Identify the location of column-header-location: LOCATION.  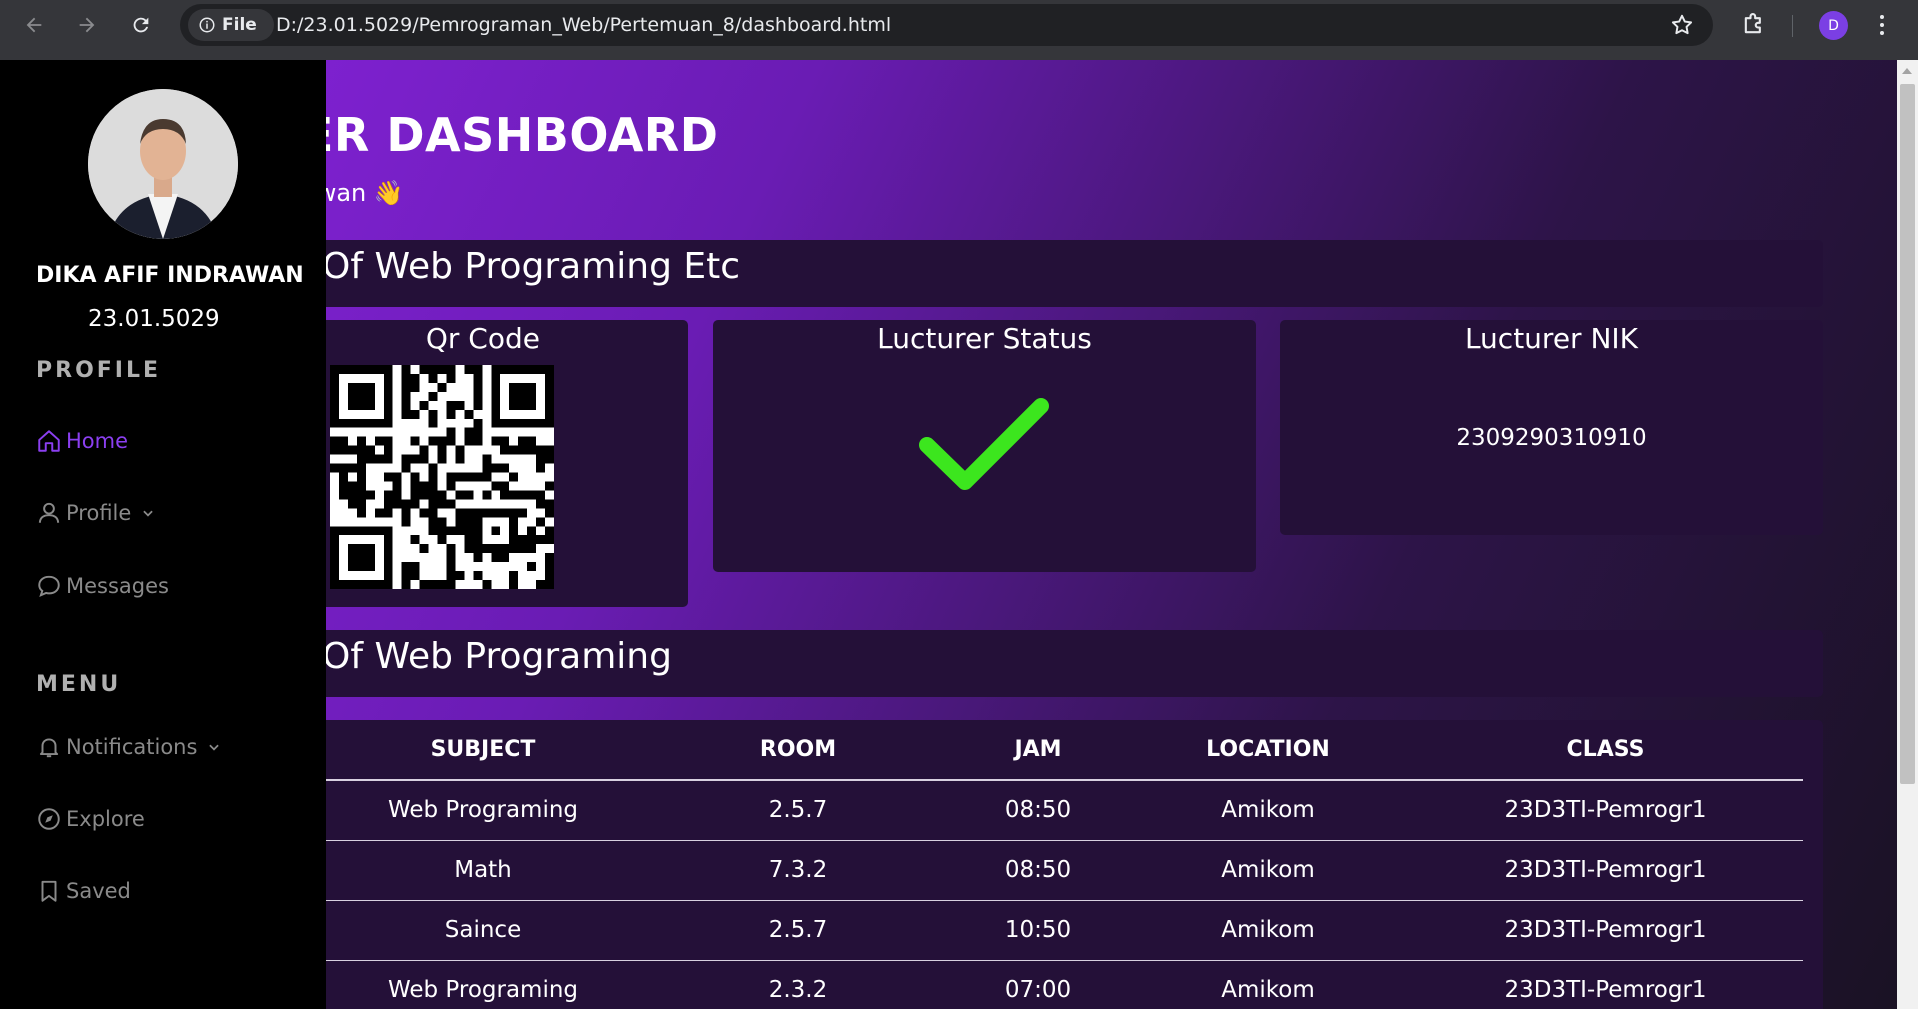
(1268, 750).